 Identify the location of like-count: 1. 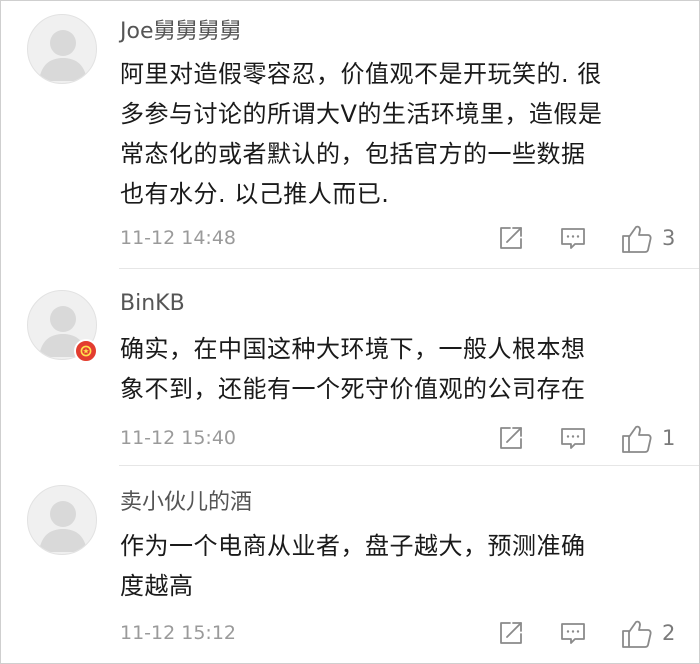
(669, 438).